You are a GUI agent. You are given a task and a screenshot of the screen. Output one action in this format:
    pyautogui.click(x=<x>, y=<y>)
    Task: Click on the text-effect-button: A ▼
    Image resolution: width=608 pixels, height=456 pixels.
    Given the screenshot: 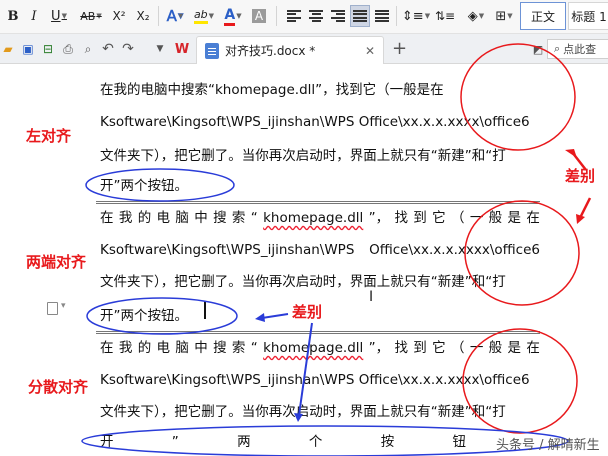 What is the action you would take?
    pyautogui.click(x=175, y=16)
    